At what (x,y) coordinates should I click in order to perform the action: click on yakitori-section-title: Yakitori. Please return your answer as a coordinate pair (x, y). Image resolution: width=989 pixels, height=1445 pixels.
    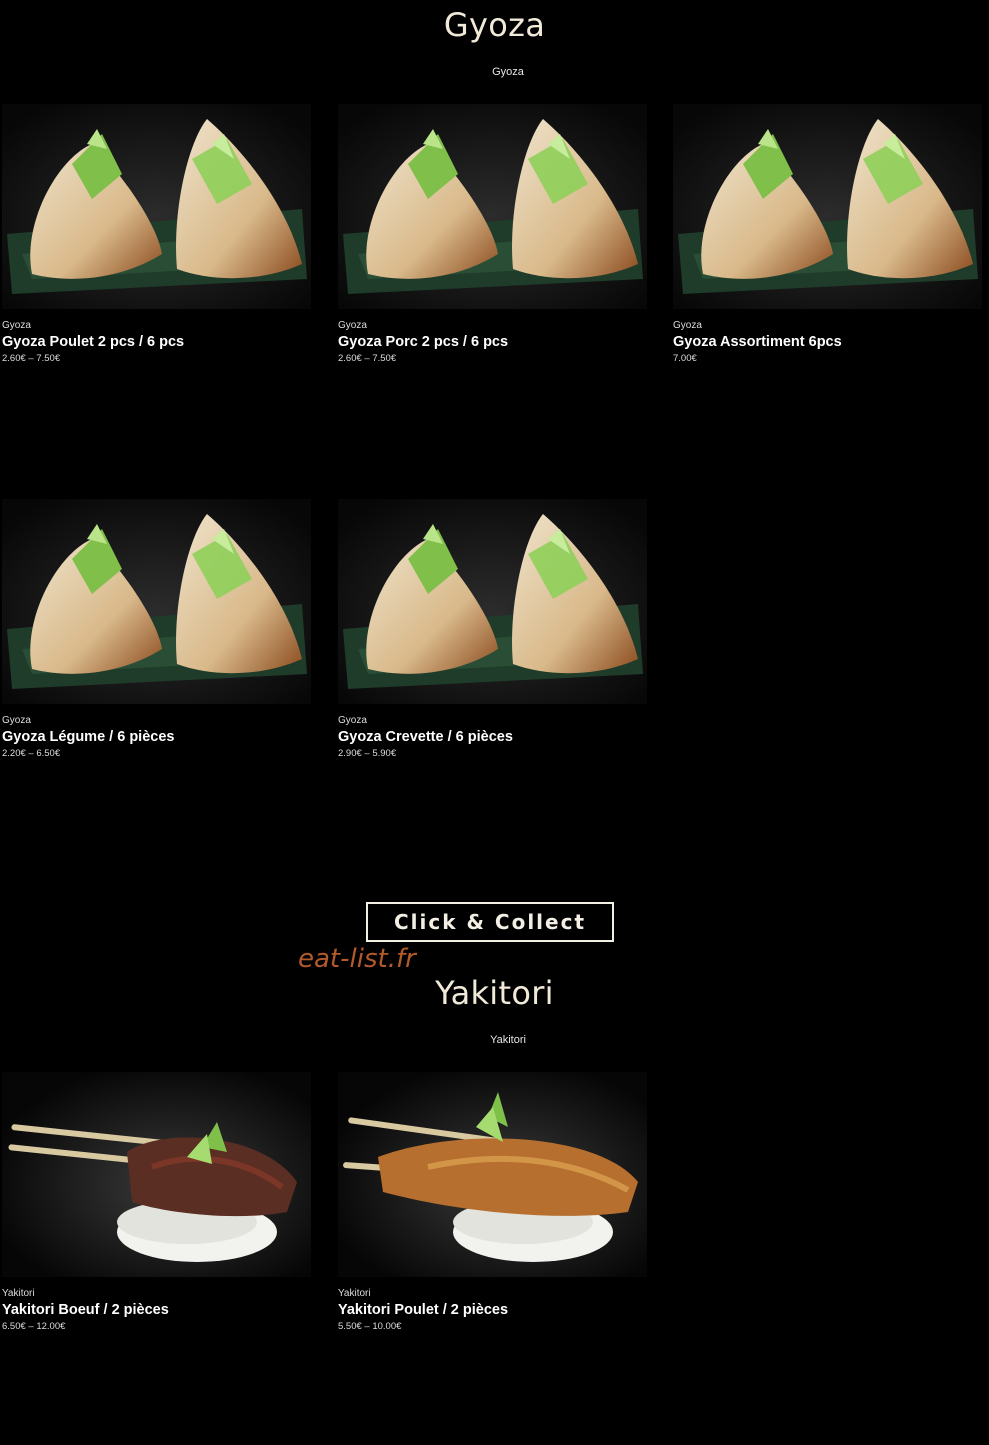
    Looking at the image, I should click on (494, 993).